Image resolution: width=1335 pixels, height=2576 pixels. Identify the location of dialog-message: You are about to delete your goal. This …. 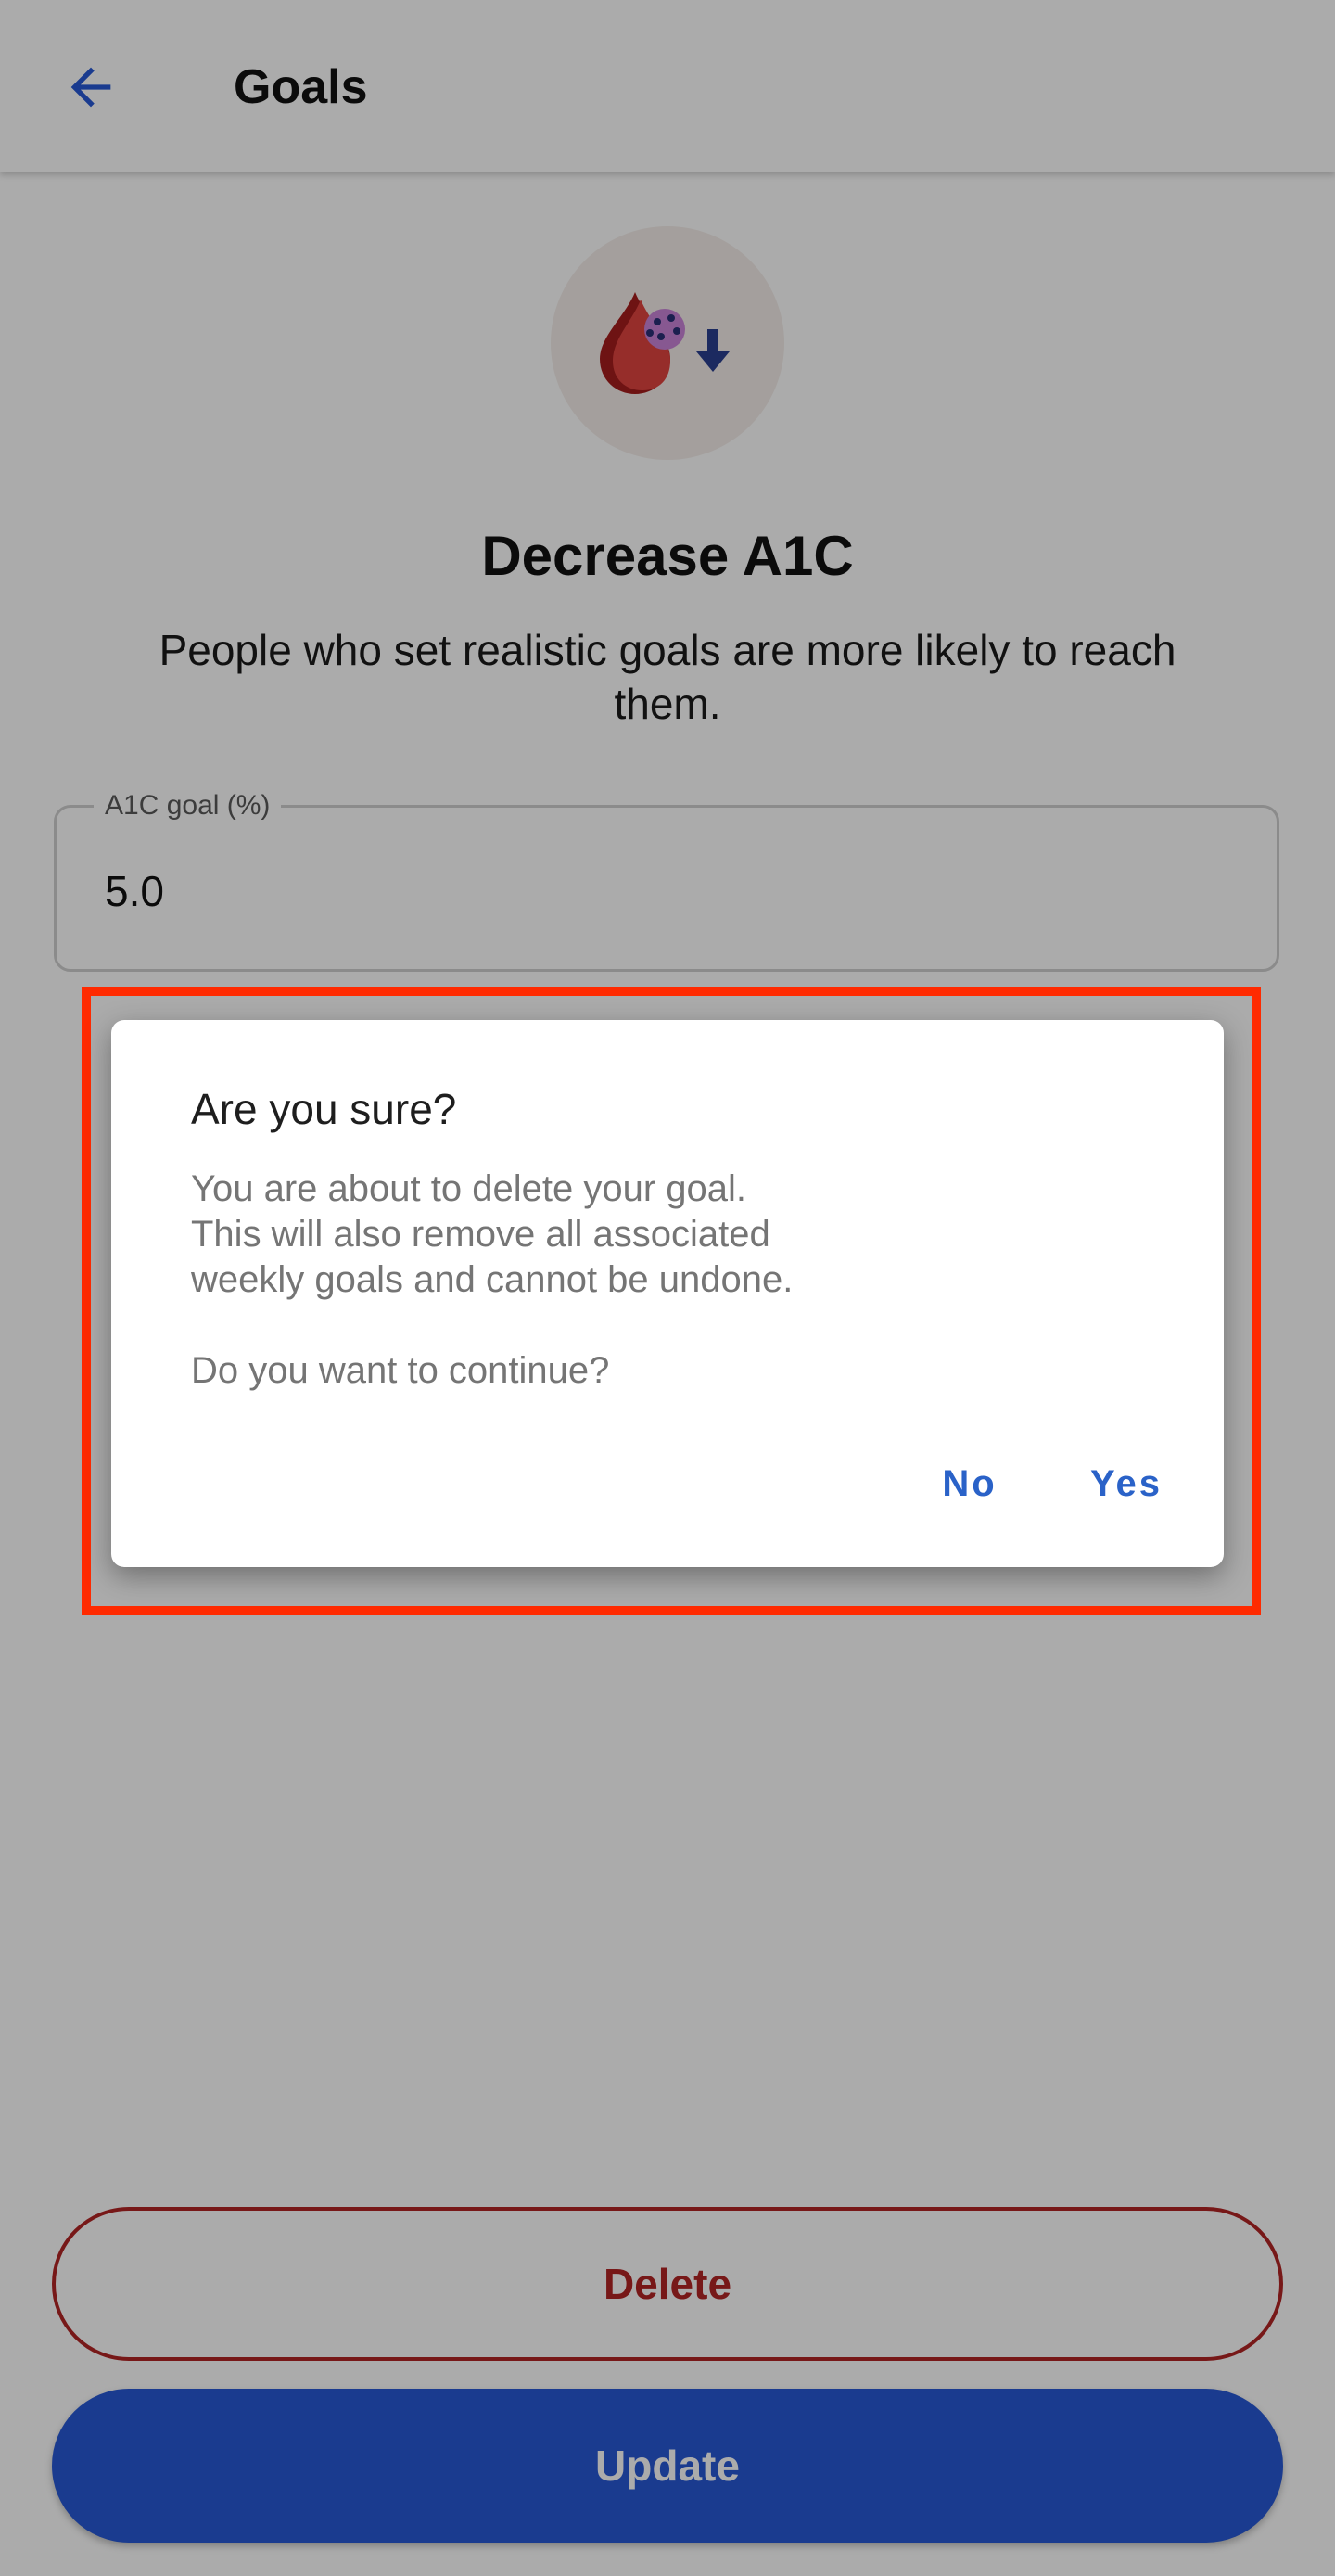
(492, 1279).